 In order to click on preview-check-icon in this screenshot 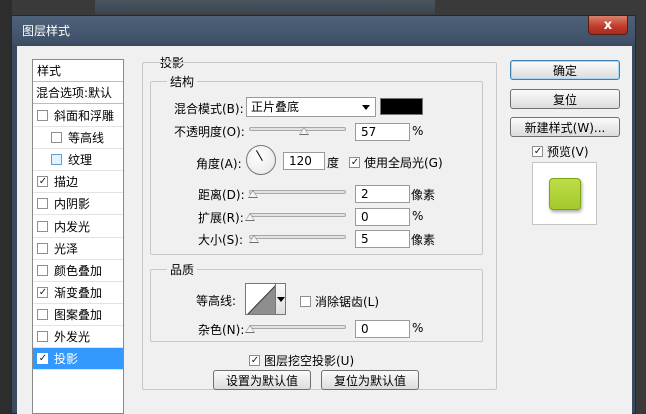, I will do `click(537, 151)`.